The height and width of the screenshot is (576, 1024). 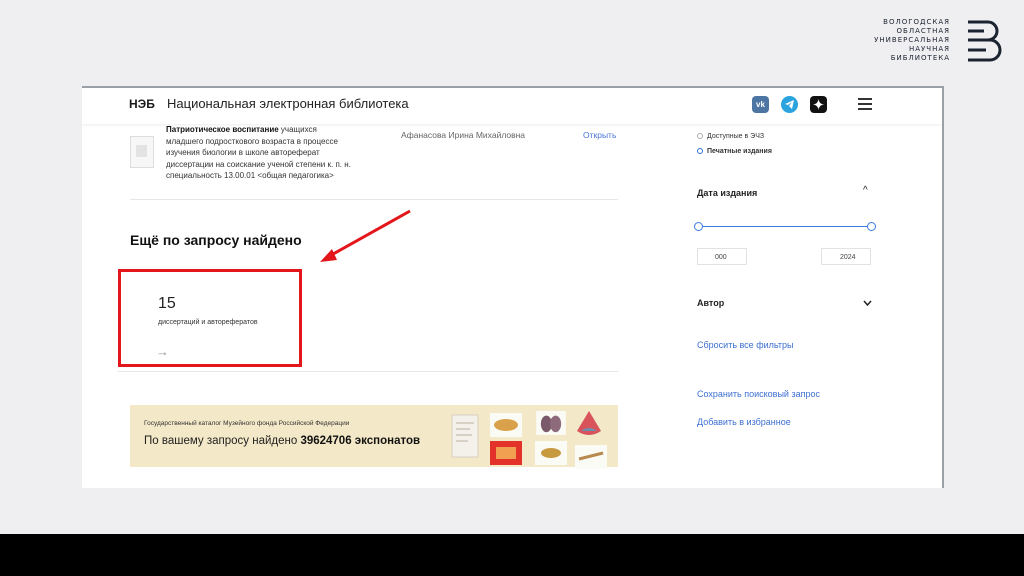 I want to click on open-link: Открыть, so click(x=599, y=135).